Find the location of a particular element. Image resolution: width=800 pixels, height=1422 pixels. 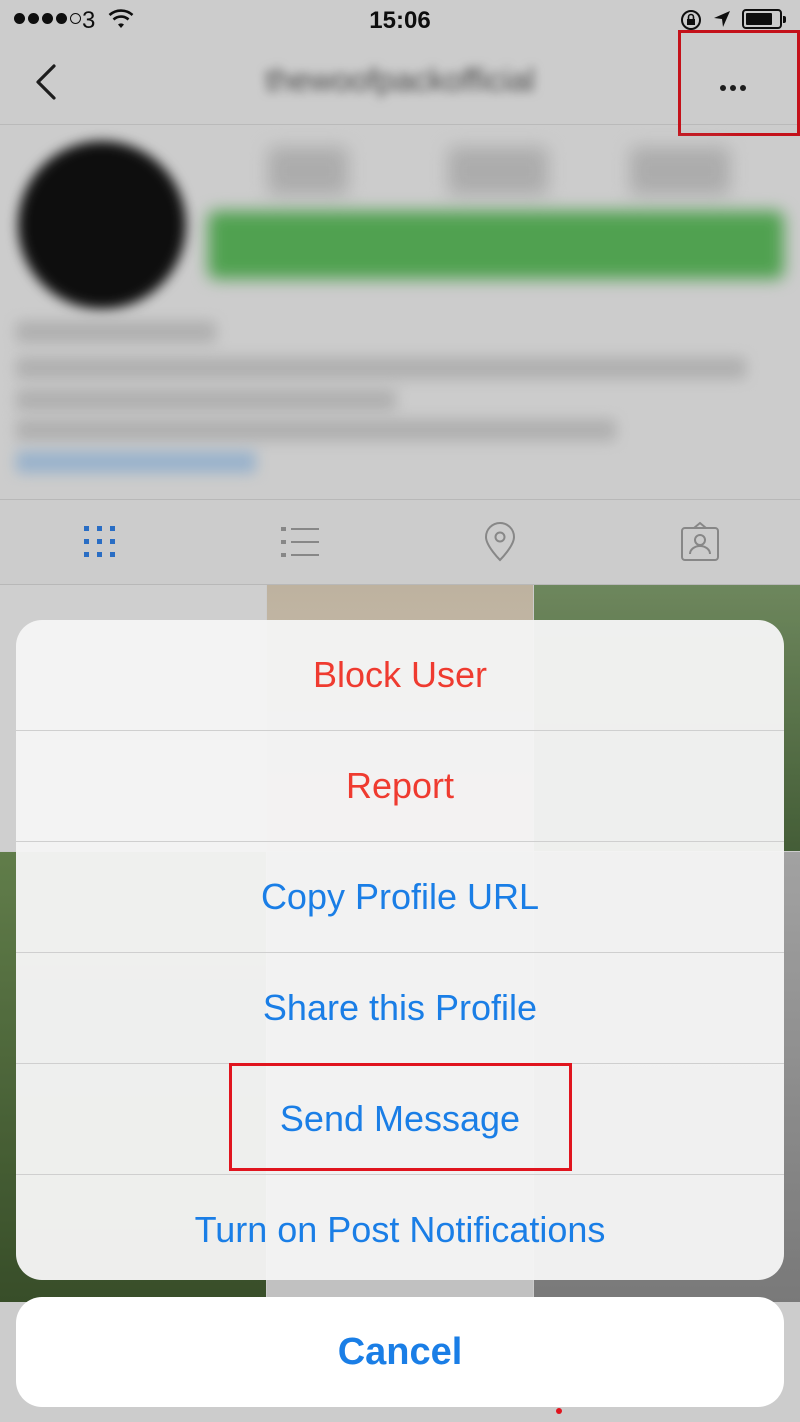

block-user-button: Block User is located at coordinates (400, 675).